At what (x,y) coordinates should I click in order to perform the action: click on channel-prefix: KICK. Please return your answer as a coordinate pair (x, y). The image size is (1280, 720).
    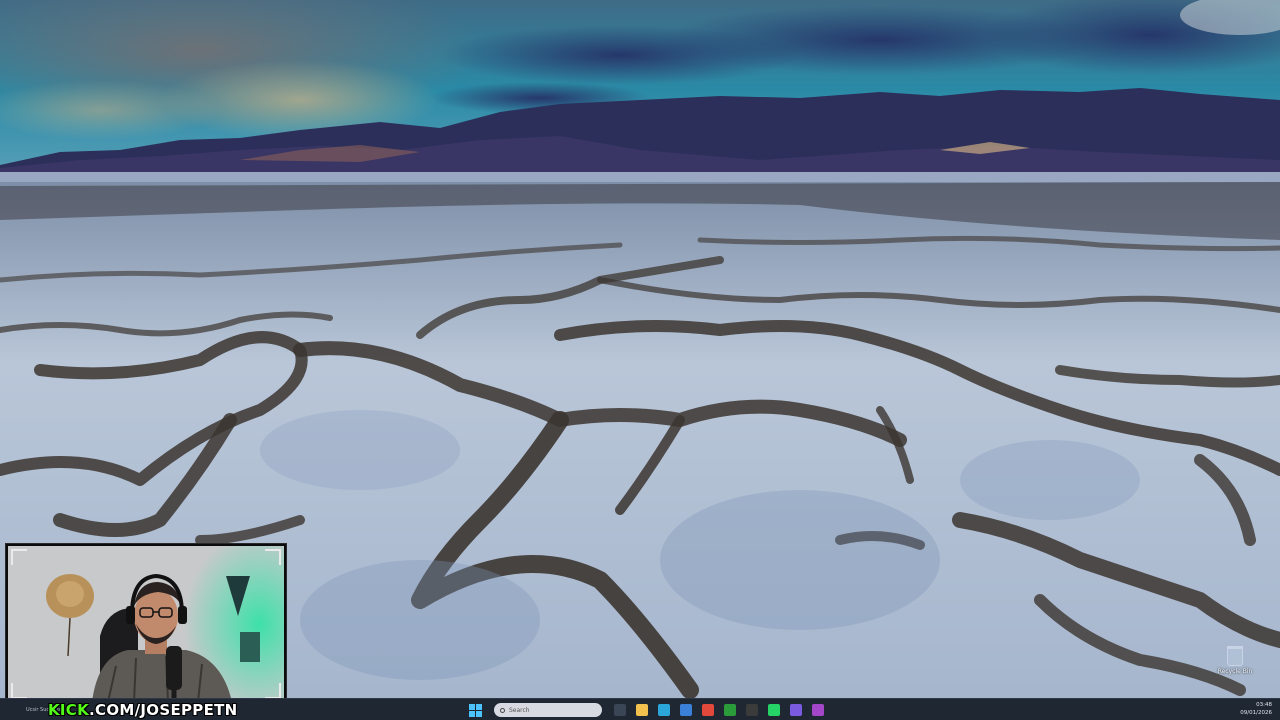
    Looking at the image, I should click on (69, 710).